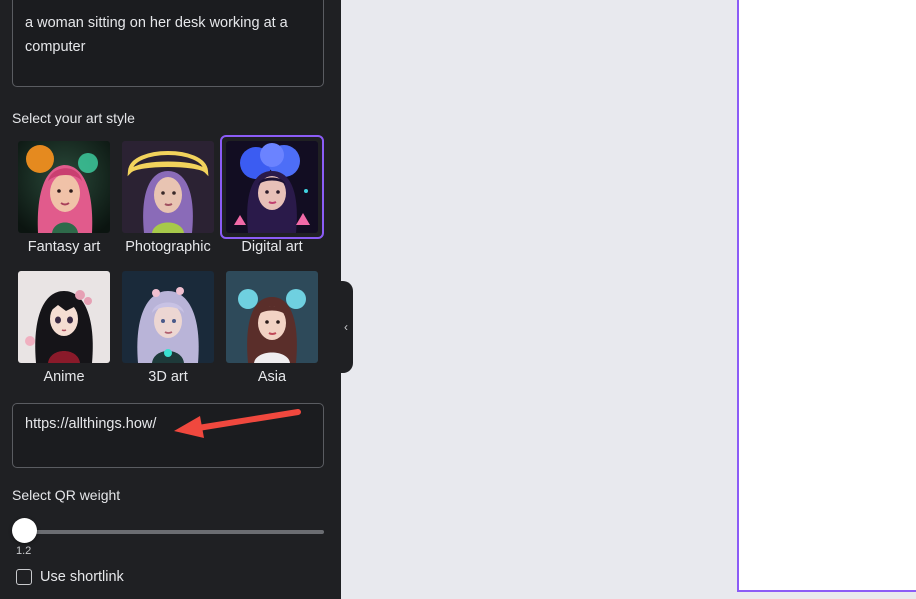 Image resolution: width=916 pixels, height=599 pixels. I want to click on anime-thumbnail, so click(64, 317).